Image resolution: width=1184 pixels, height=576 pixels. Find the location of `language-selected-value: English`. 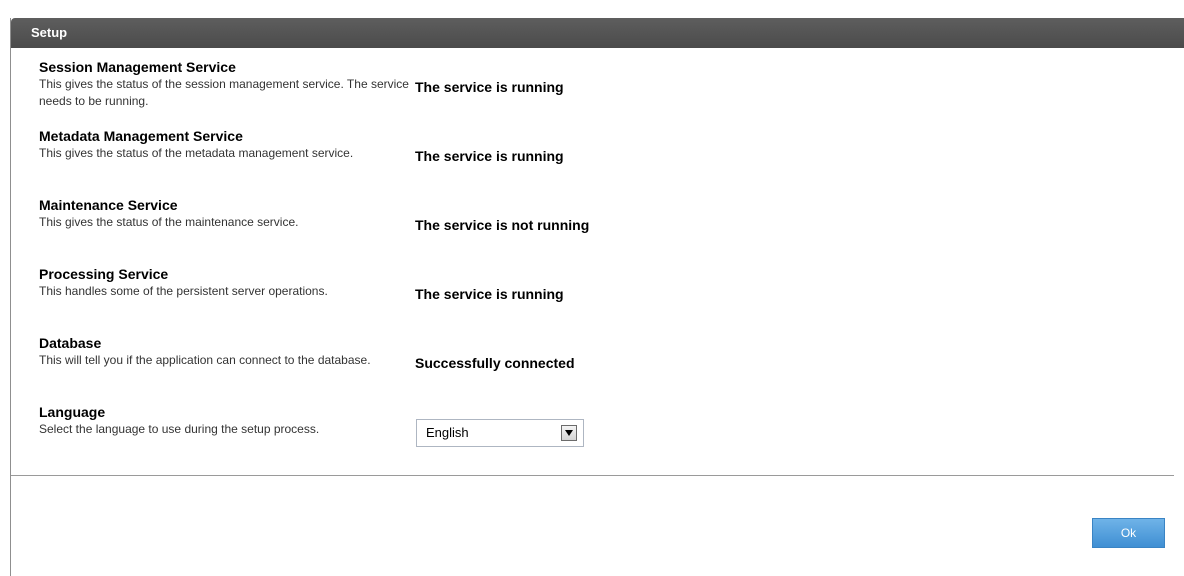

language-selected-value: English is located at coordinates (447, 432).